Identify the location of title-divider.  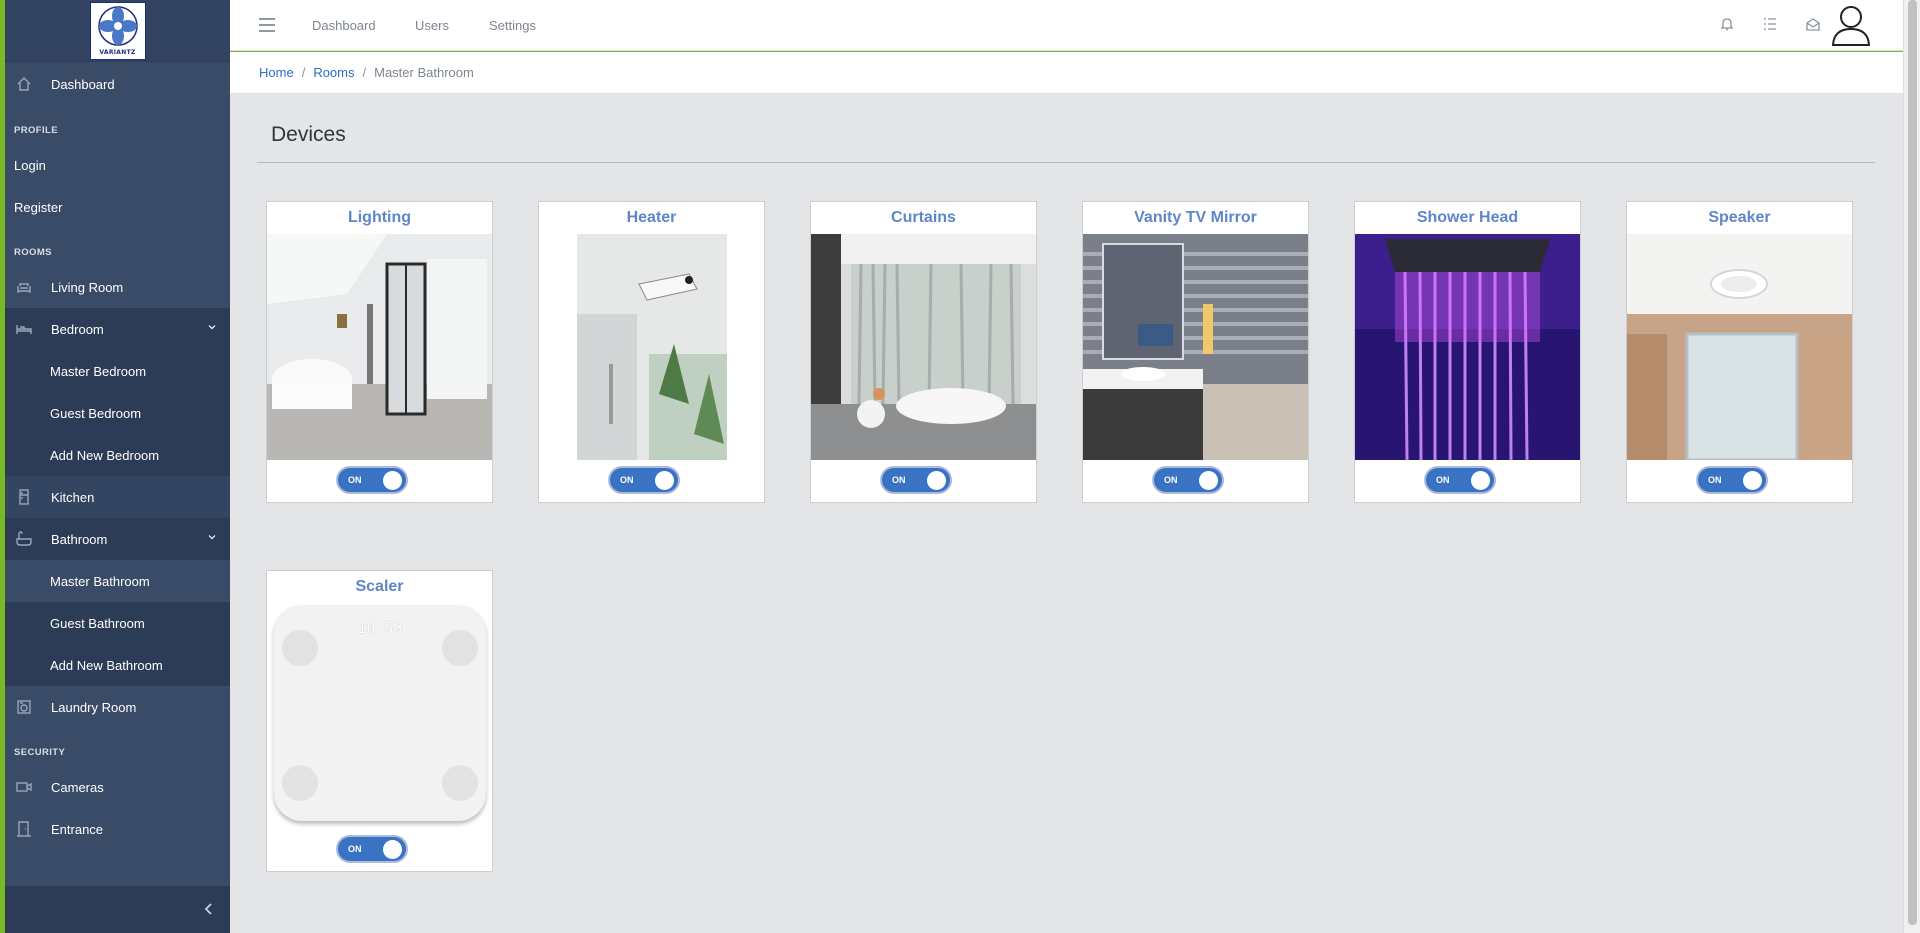
(1066, 162).